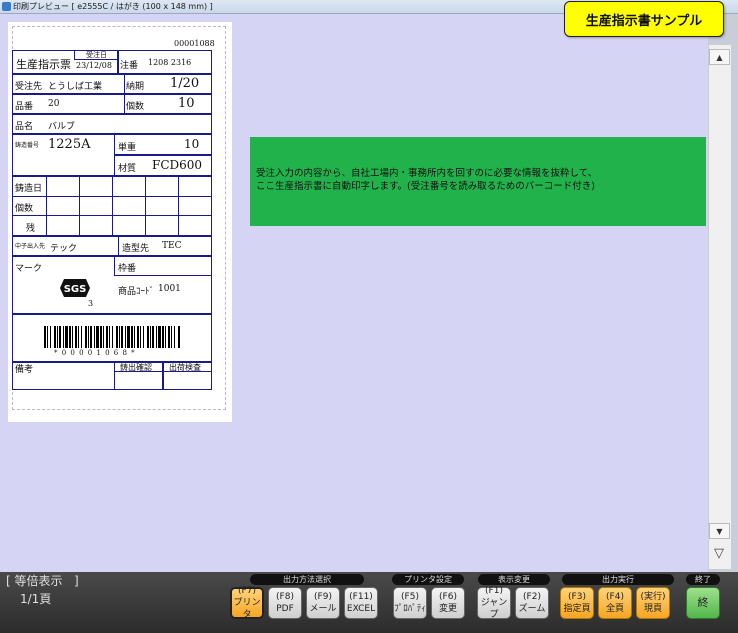 The width and height of the screenshot is (738, 633). Describe the element at coordinates (719, 307) in the screenshot. I see `vertical-scrollbar: ▲ ▼` at that location.